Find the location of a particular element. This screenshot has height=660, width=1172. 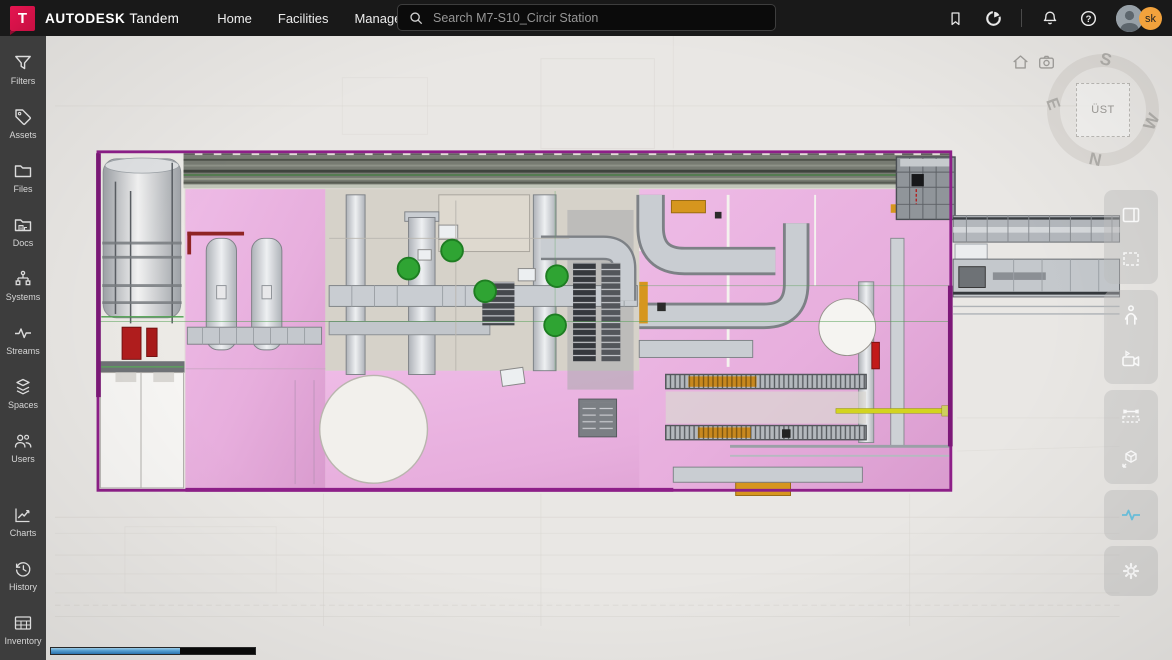

brand-product: Tandem is located at coordinates (154, 18).